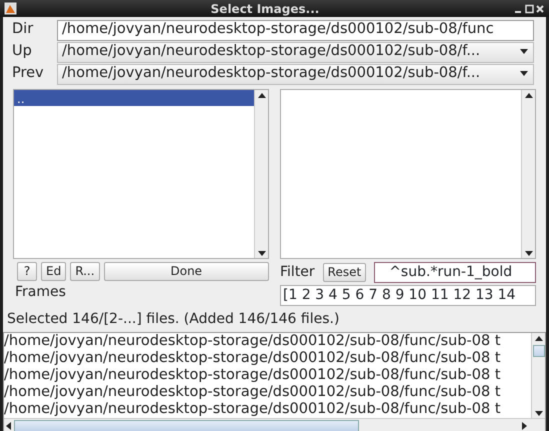 Image resolution: width=549 pixels, height=431 pixels. What do you see at coordinates (53, 271) in the screenshot?
I see `button: Ed` at bounding box center [53, 271].